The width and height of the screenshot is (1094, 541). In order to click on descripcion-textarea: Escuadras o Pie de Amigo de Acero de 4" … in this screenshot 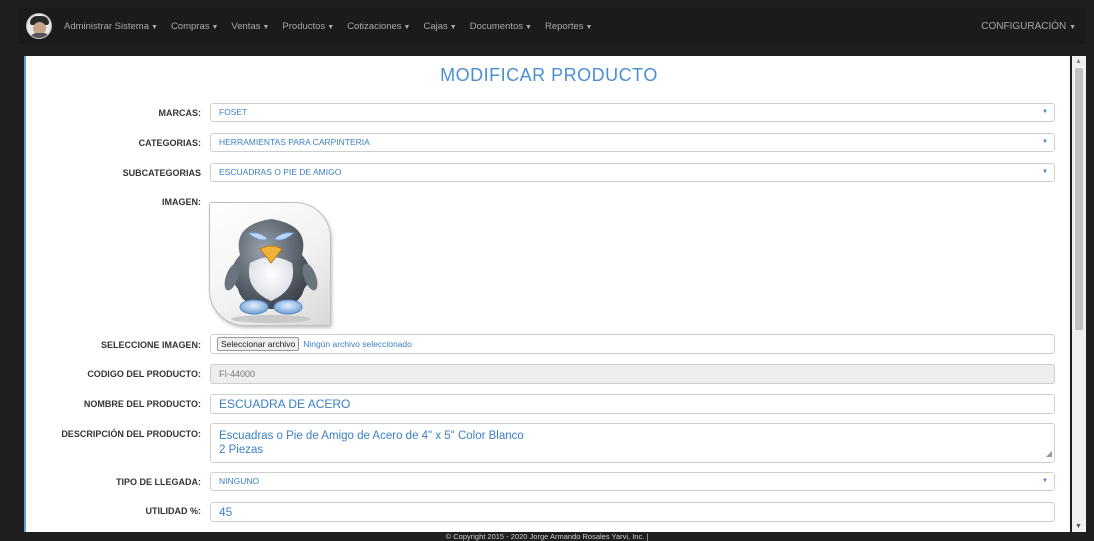, I will do `click(632, 443)`.